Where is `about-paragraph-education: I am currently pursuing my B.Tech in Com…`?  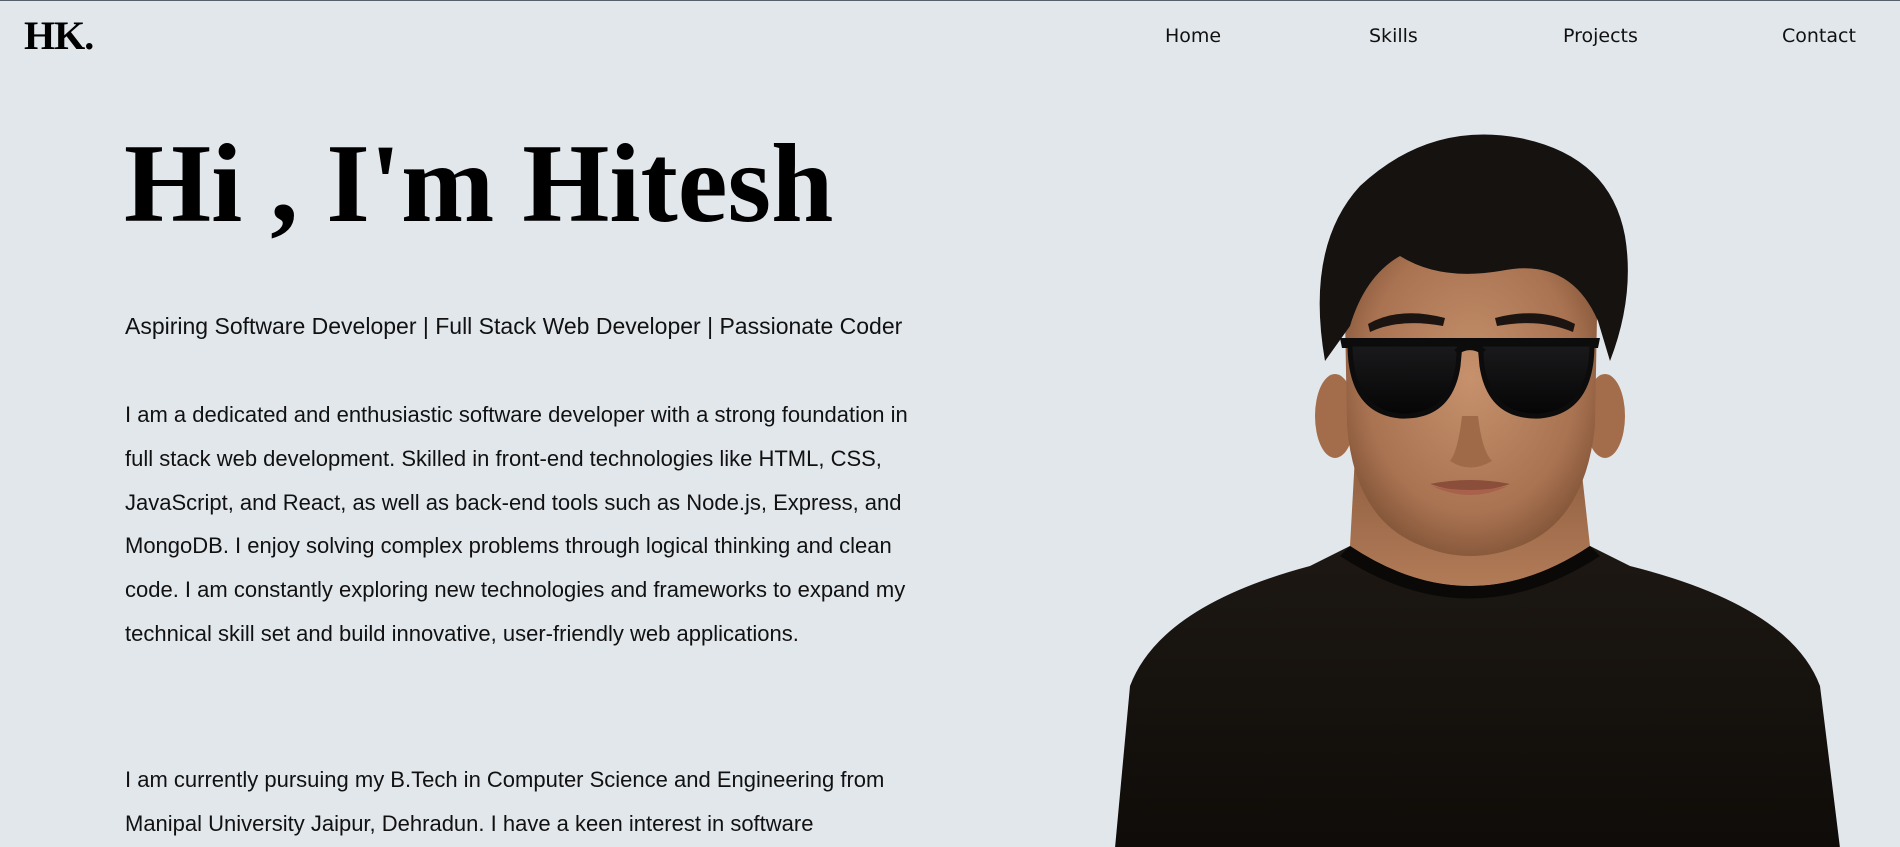 about-paragraph-education: I am currently pursuing my B.Tech in Com… is located at coordinates (505, 801).